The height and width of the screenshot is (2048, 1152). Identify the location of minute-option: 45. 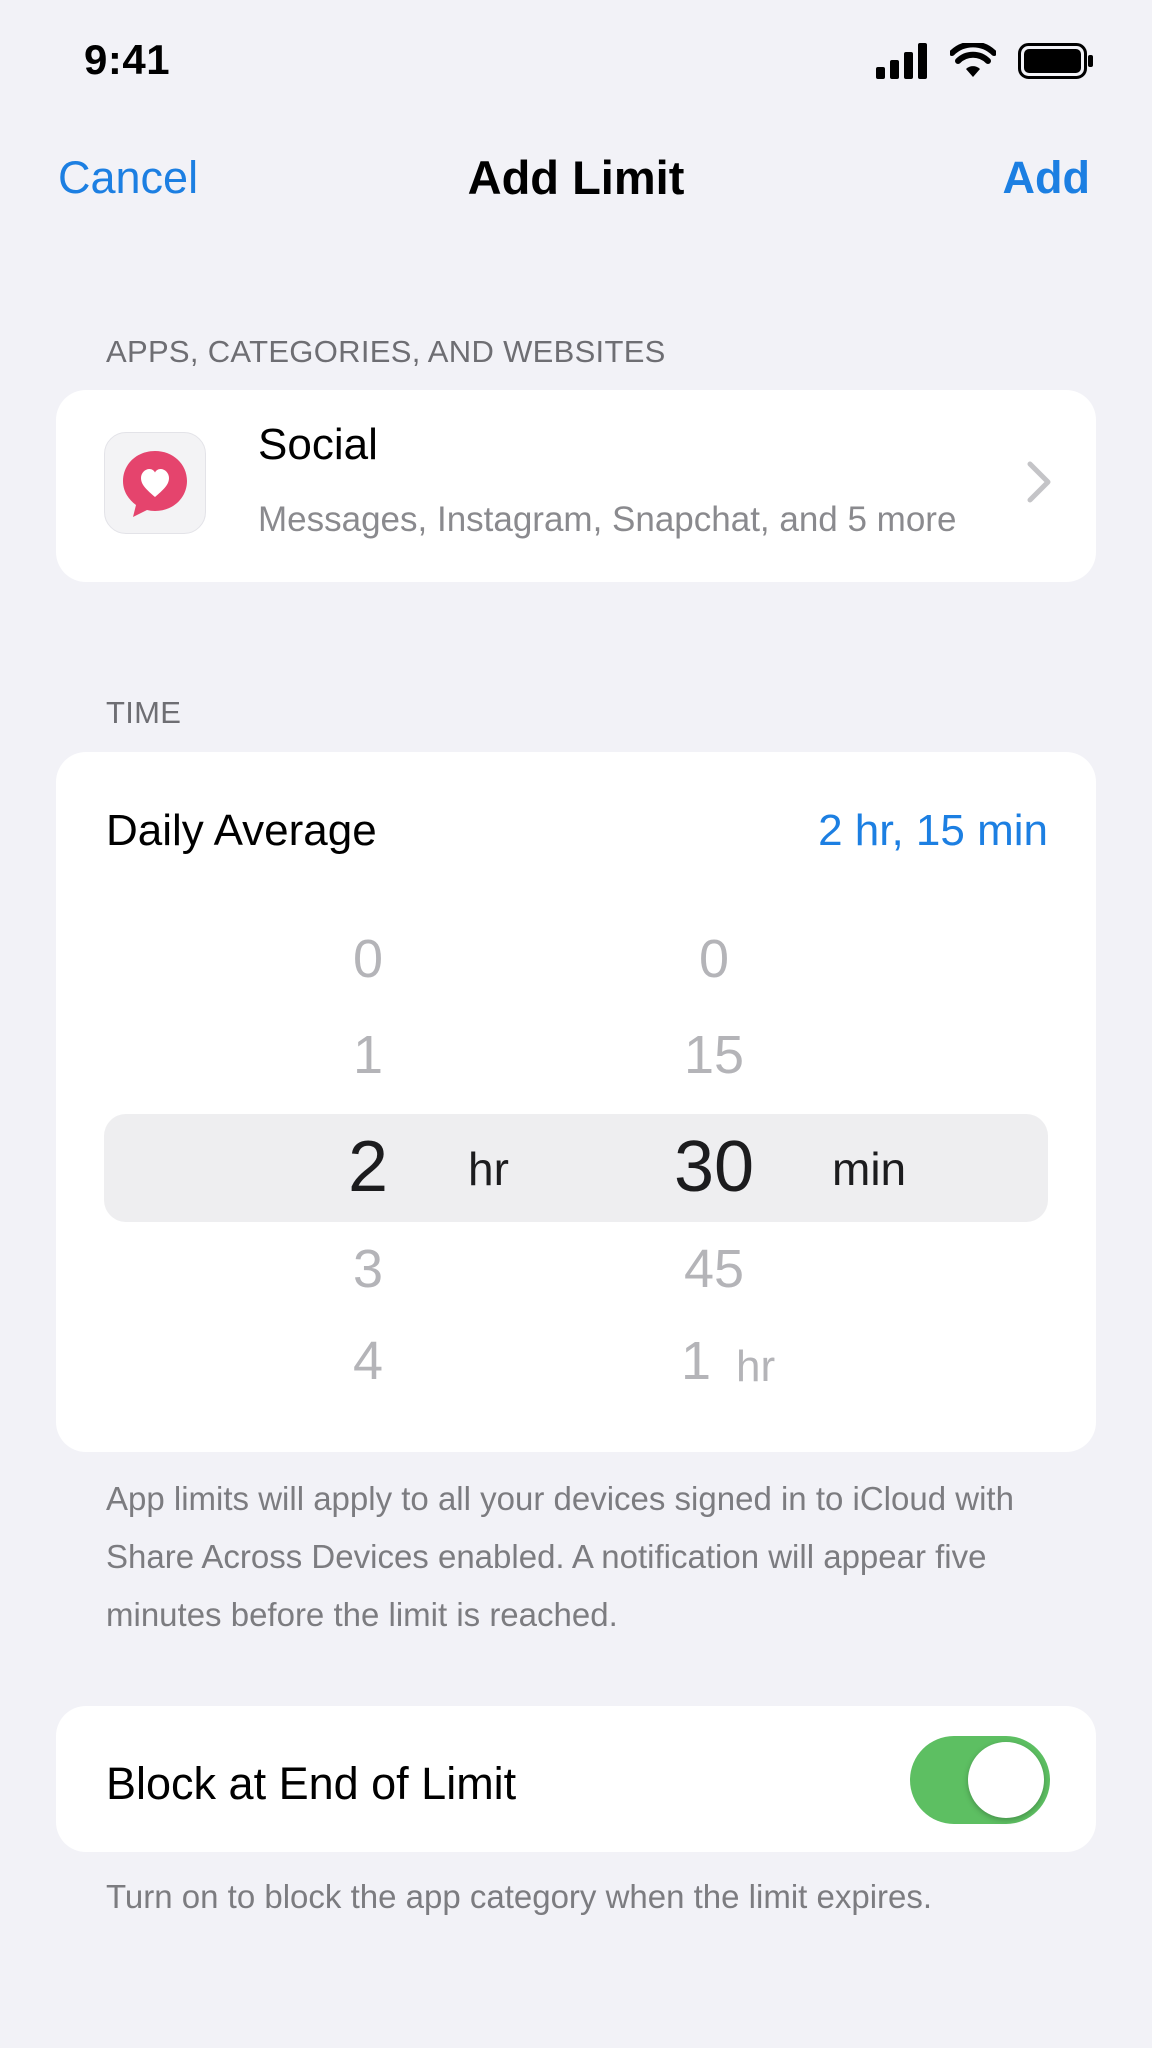
(714, 1269).